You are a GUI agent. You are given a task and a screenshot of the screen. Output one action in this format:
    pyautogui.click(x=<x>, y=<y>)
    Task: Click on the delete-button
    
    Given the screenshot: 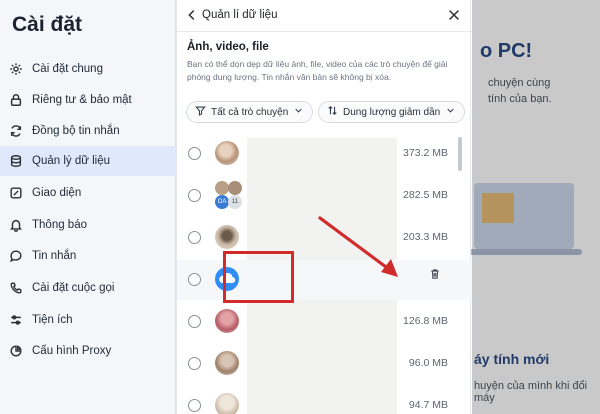 What is the action you would take?
    pyautogui.click(x=435, y=275)
    